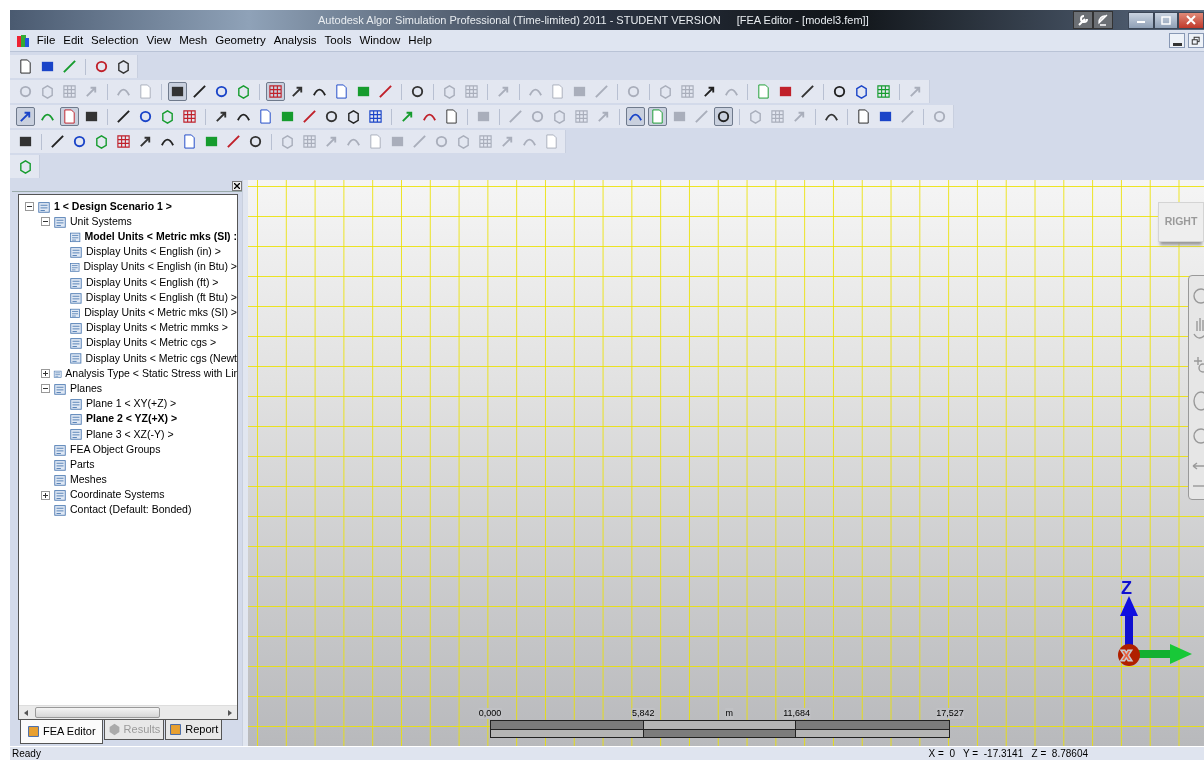 This screenshot has height=760, width=1204. Describe the element at coordinates (131, 404) in the screenshot. I see `tree-item: Plane 1 < XY(+Z) >` at that location.